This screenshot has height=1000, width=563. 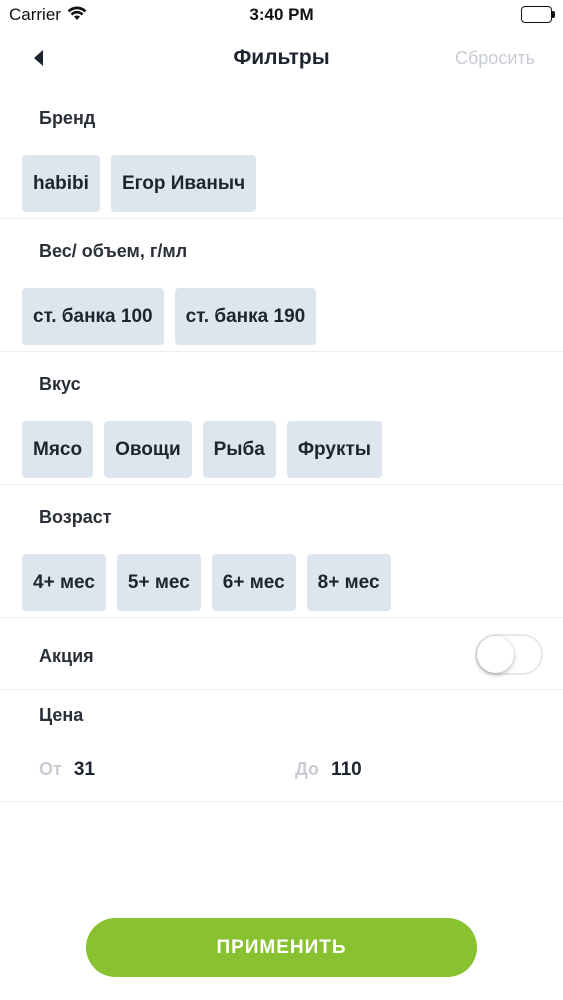 I want to click on taste-section: Вкус Мясо Овощи Рыба Фрукты, so click(x=281, y=418).